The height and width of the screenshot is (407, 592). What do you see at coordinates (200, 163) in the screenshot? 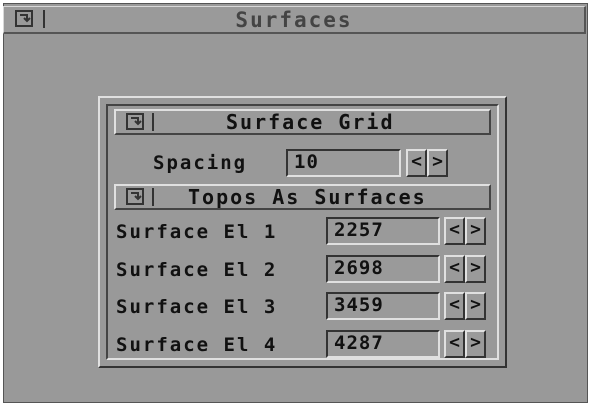
I see `spacing-label: Spacing` at bounding box center [200, 163].